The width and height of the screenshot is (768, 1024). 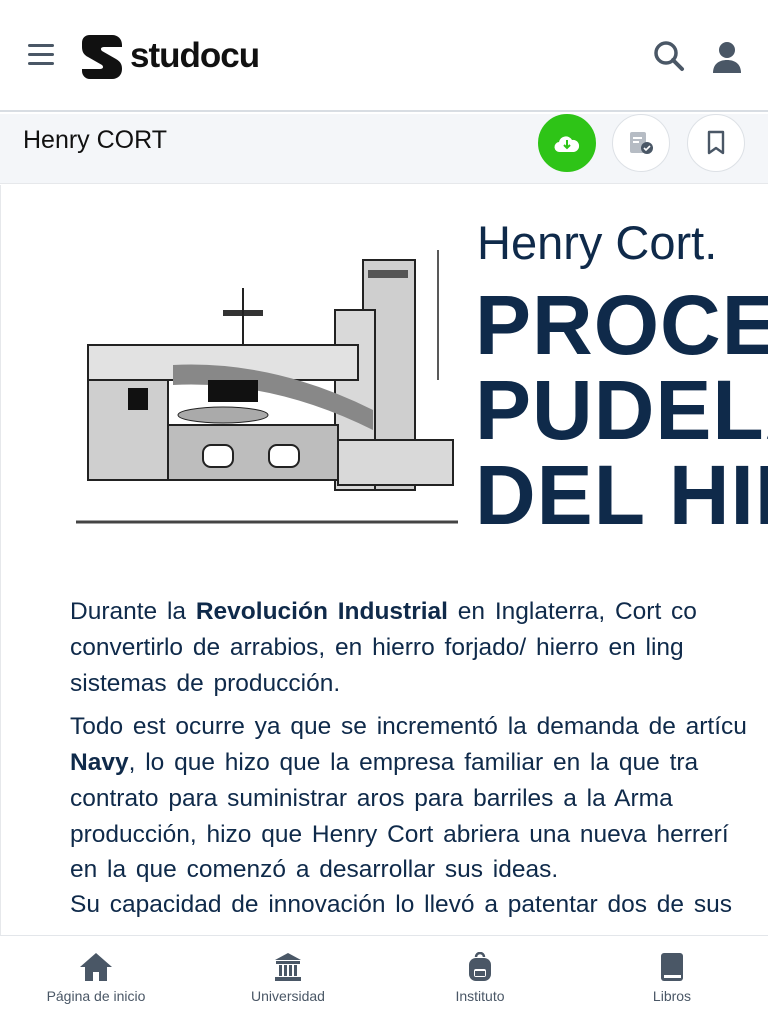 I want to click on backpack-icon, so click(x=480, y=966).